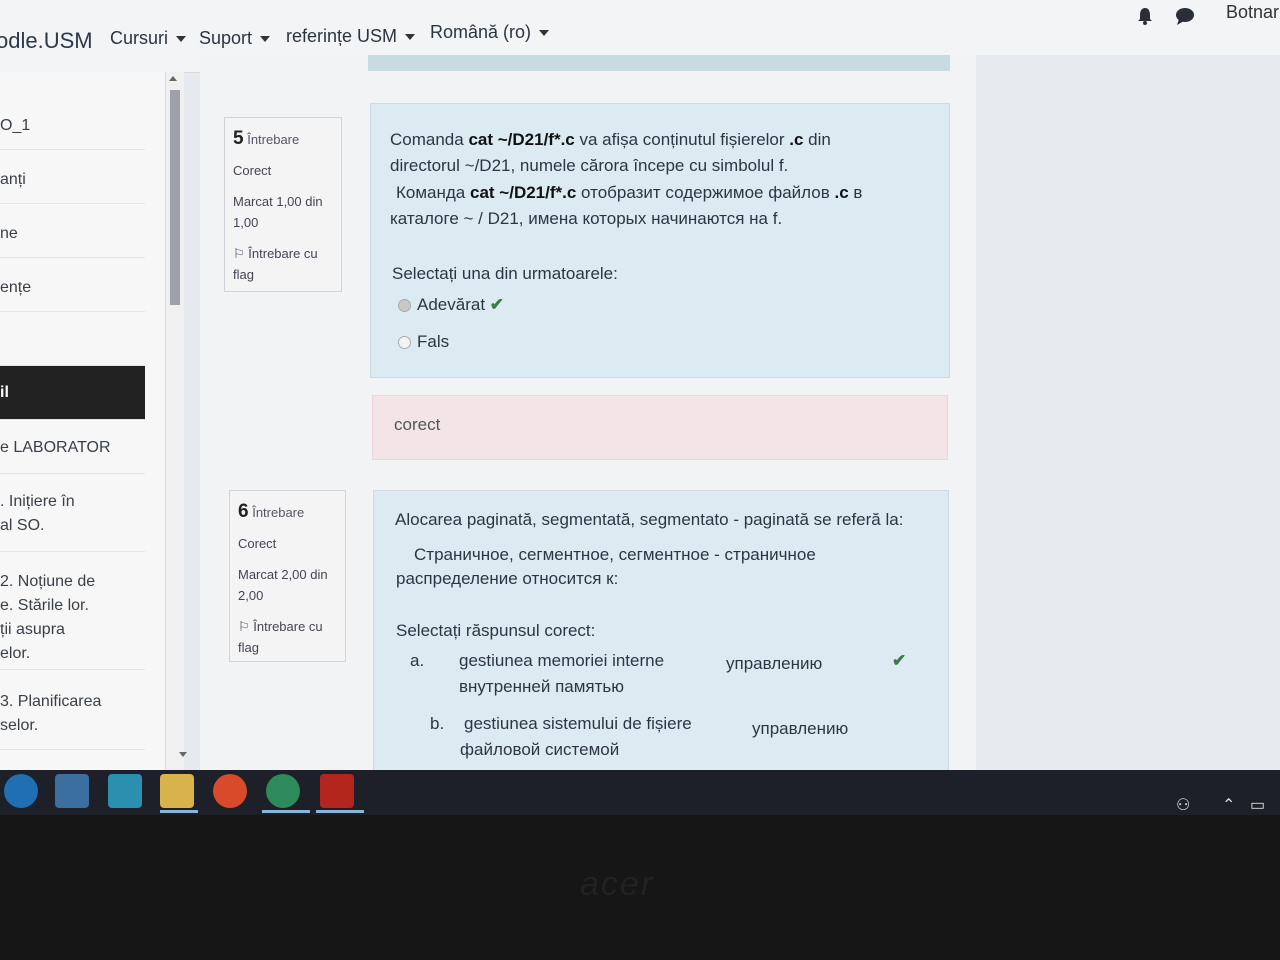  I want to click on menu-label: Cursuri, so click(139, 38).